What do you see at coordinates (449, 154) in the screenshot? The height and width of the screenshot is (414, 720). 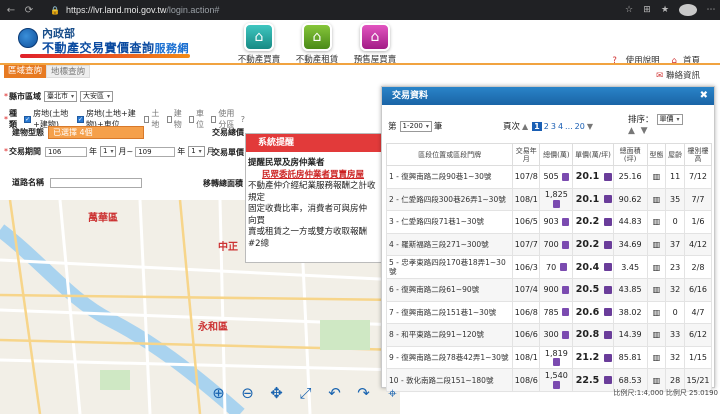 I see `column-header: 區段位置或區段門牌` at bounding box center [449, 154].